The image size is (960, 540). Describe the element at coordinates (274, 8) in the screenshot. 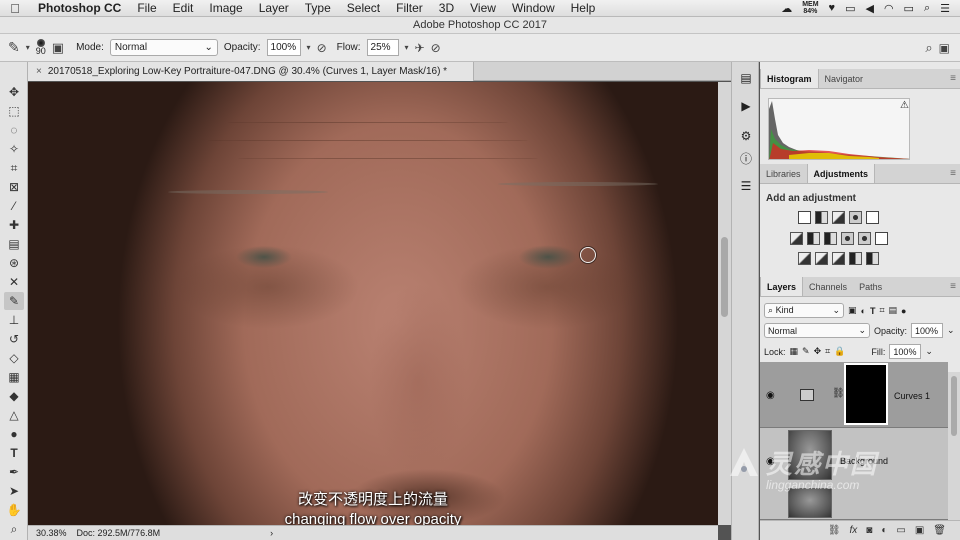

I see `menu-layer: Layer` at that location.